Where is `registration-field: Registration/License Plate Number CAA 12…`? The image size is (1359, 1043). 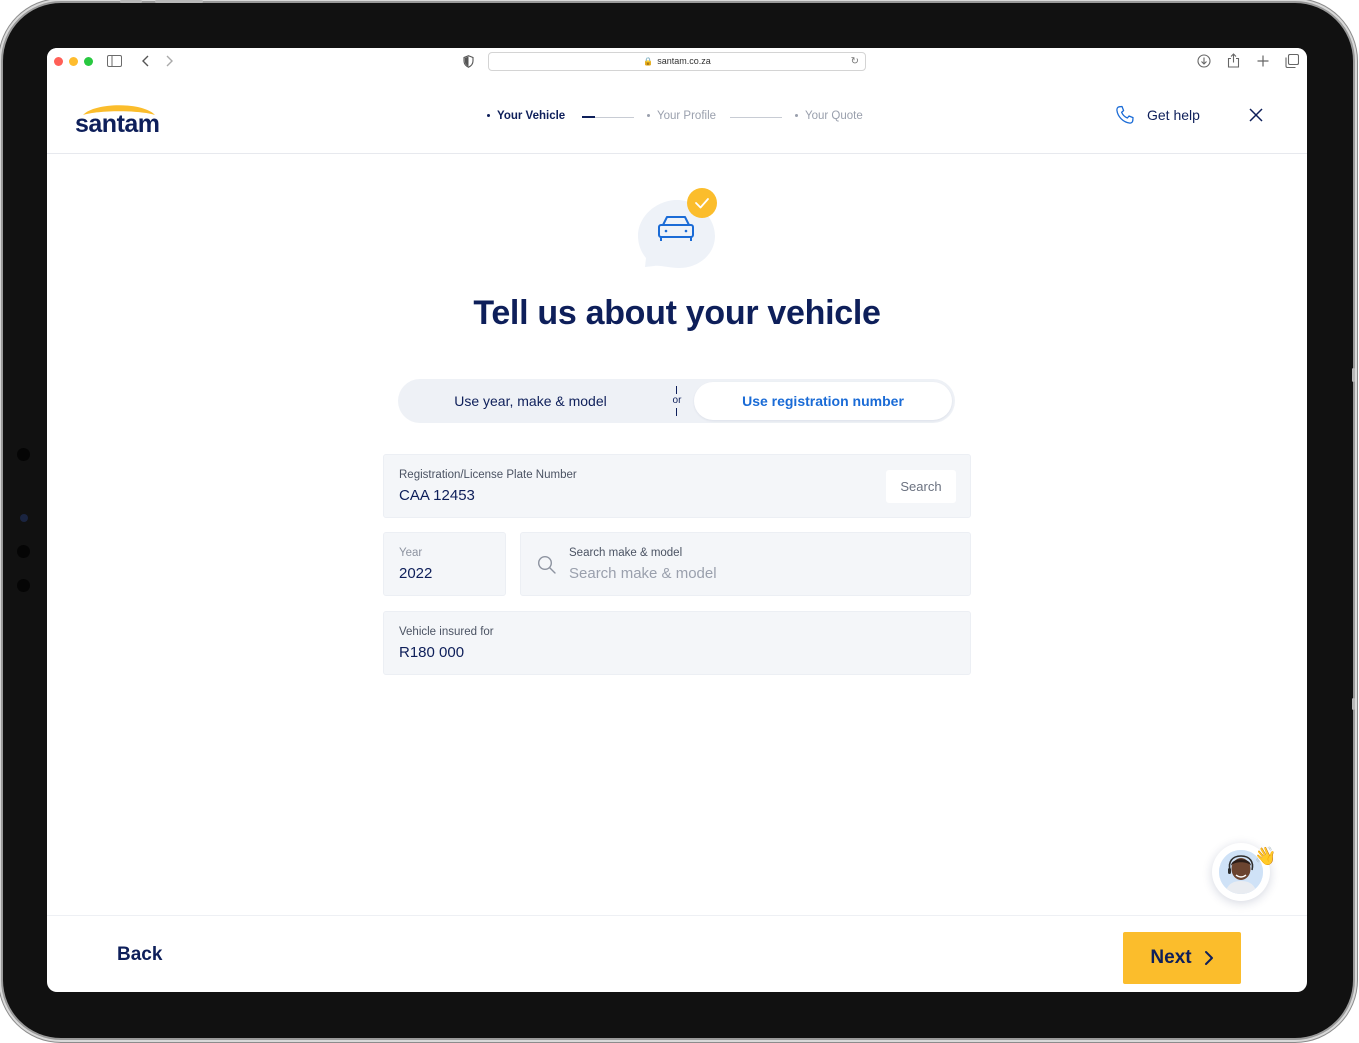 registration-field: Registration/License Plate Number CAA 12… is located at coordinates (677, 486).